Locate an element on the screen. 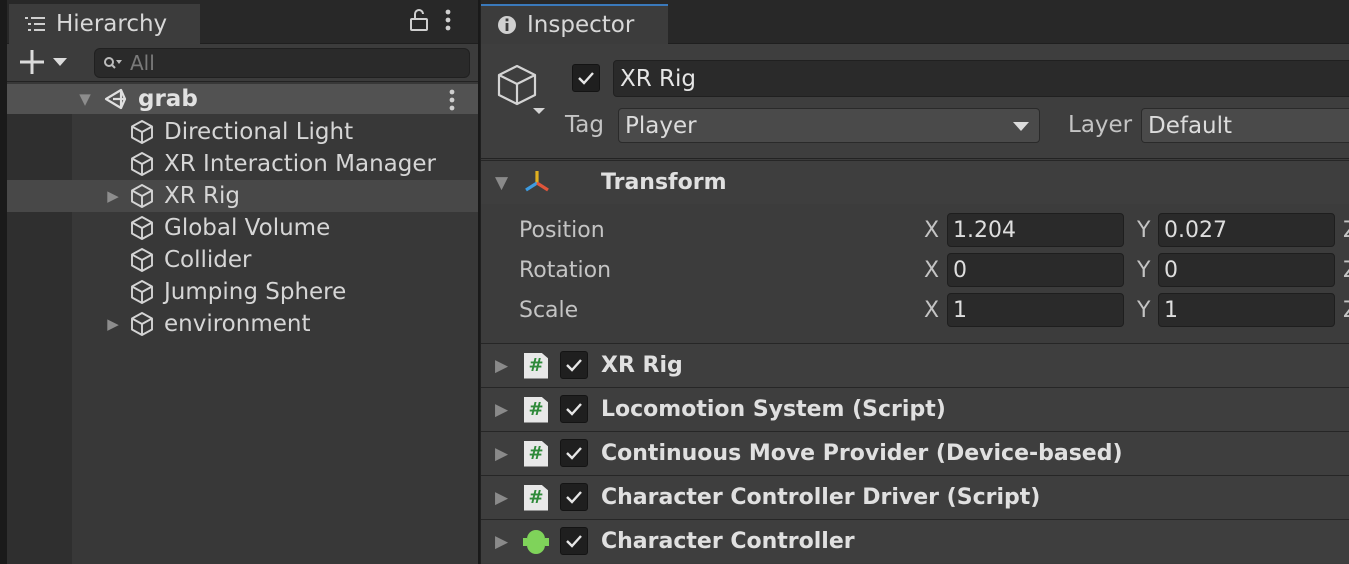 Image resolution: width=1349 pixels, height=564 pixels. tag-label: Tag is located at coordinates (584, 125).